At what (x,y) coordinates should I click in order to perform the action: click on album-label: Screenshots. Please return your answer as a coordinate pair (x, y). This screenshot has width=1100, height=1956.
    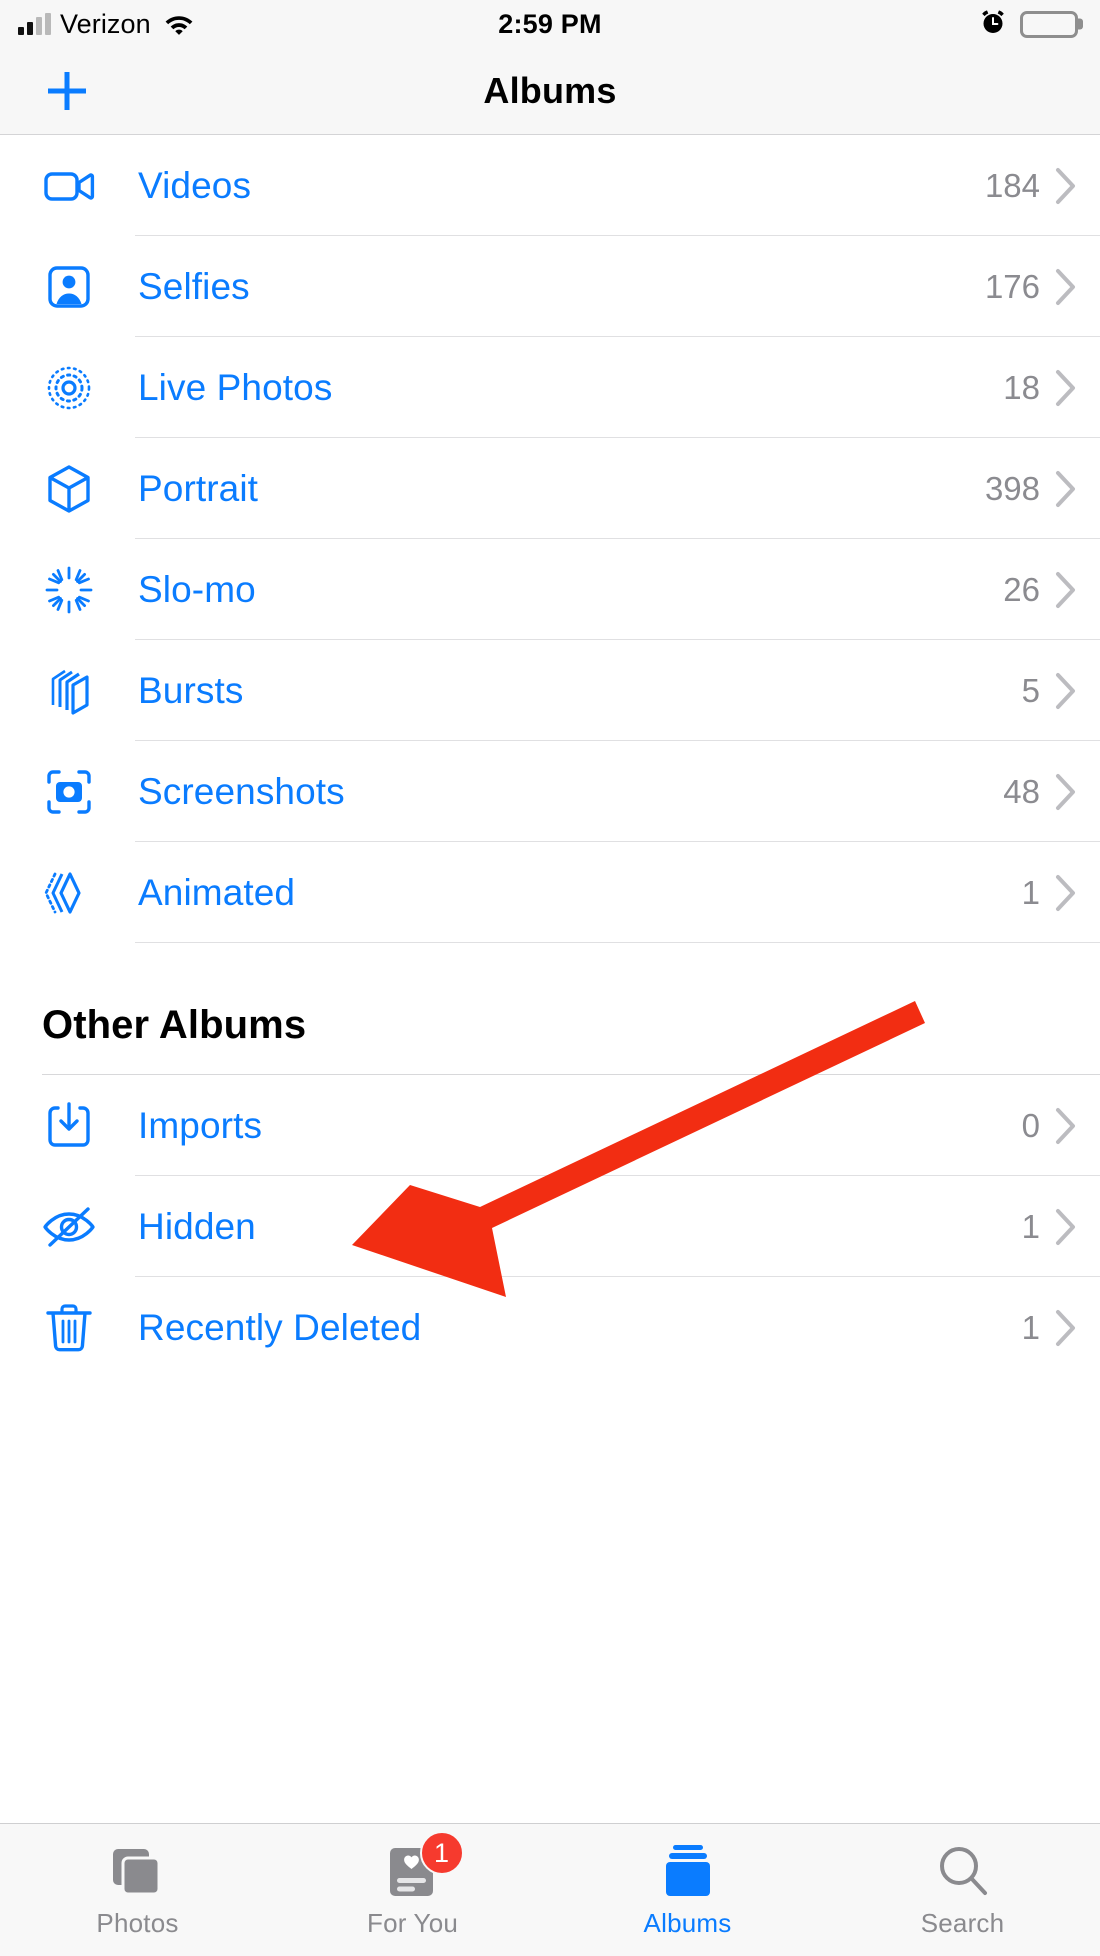
    Looking at the image, I should click on (241, 791).